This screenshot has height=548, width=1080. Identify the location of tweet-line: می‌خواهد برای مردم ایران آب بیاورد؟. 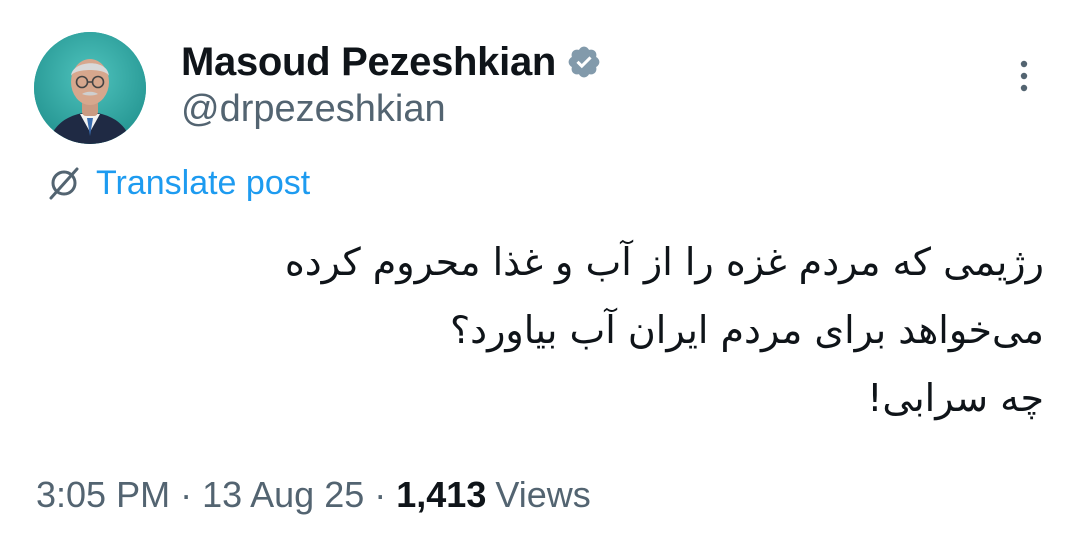
(746, 330).